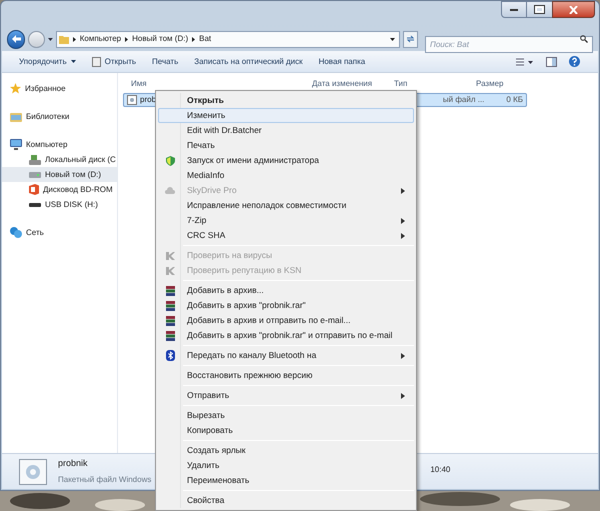 This screenshot has height=511, width=600. What do you see at coordinates (286, 100) in the screenshot?
I see `menu-item: Открыть` at bounding box center [286, 100].